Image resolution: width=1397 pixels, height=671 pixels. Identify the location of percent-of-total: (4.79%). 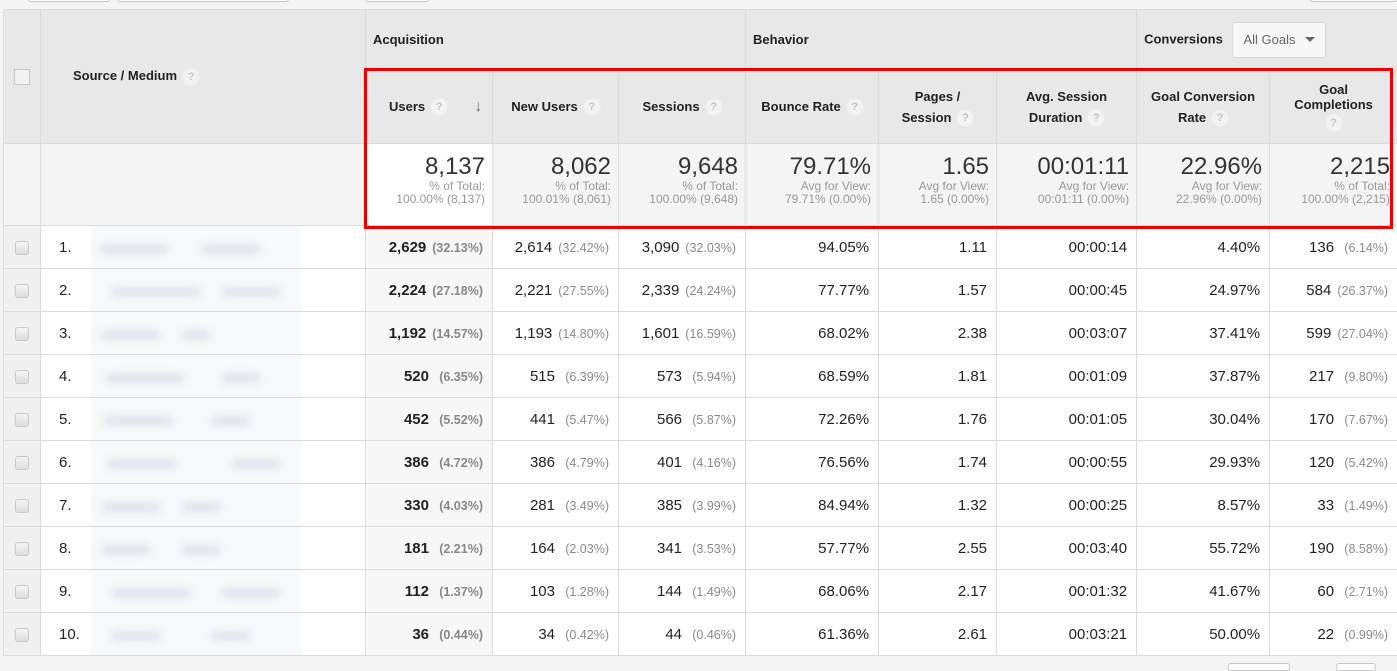
(585, 463).